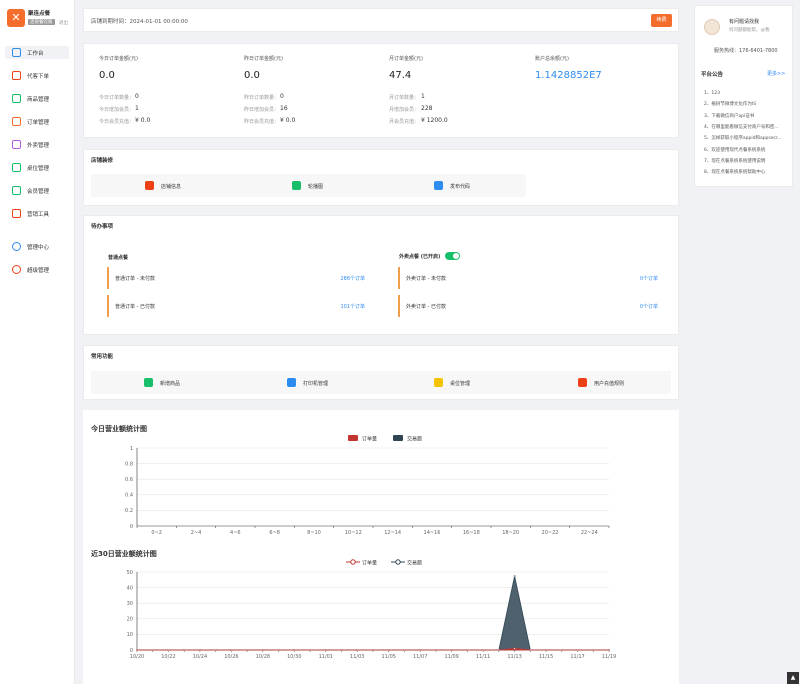  I want to click on common-item-1: 新增商品, so click(189, 383).